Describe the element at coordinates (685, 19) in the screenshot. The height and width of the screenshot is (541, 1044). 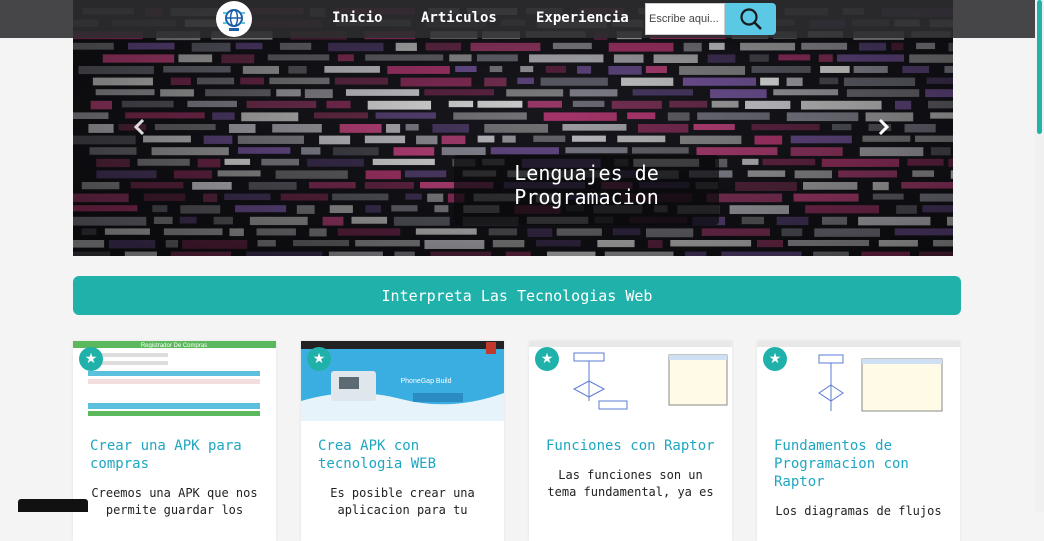
I see `search-input` at that location.